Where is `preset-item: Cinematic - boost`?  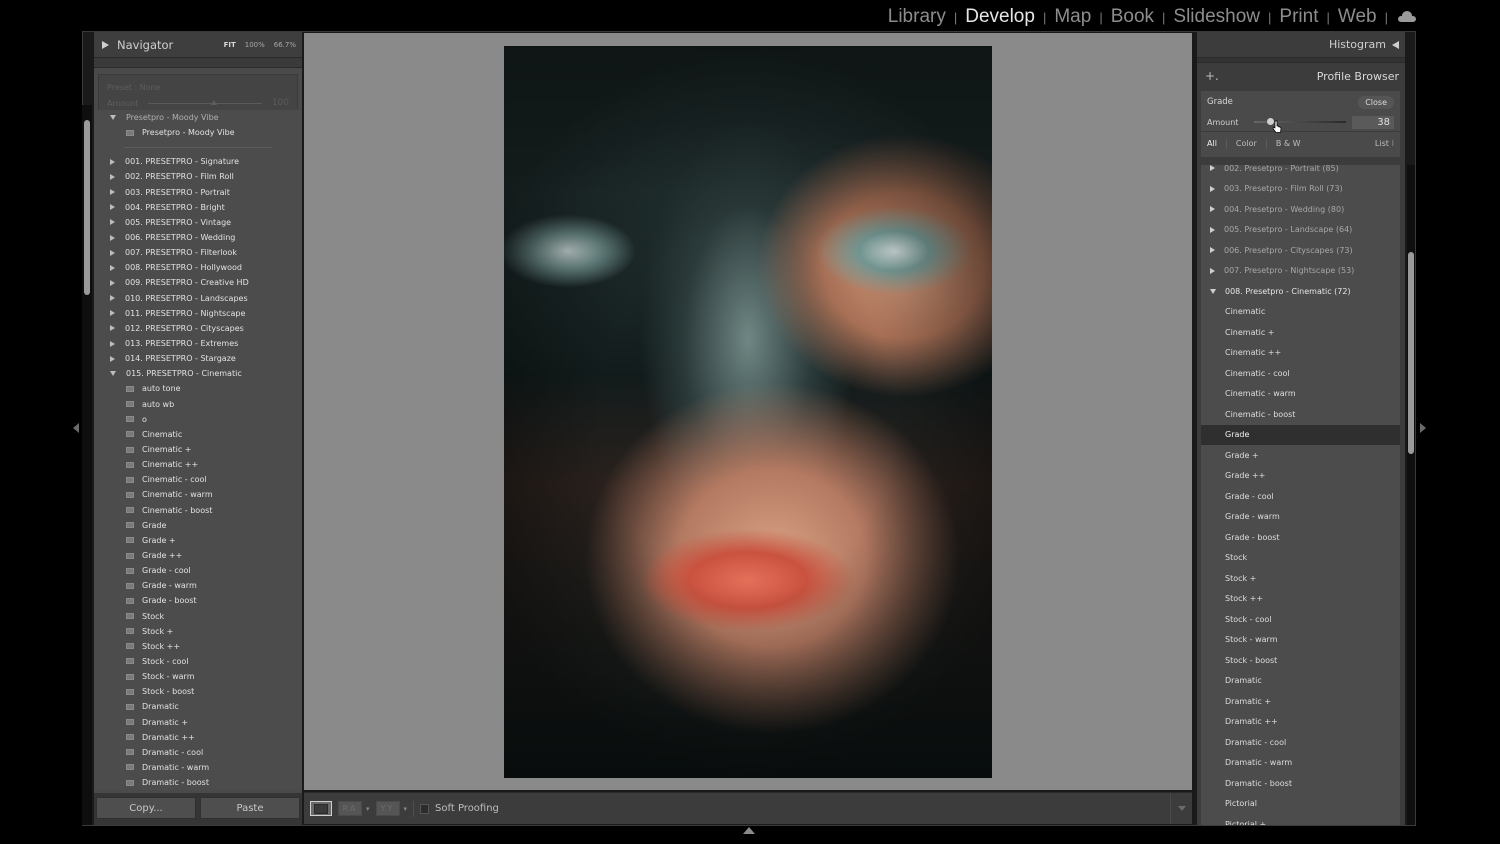 preset-item: Cinematic - boost is located at coordinates (198, 510).